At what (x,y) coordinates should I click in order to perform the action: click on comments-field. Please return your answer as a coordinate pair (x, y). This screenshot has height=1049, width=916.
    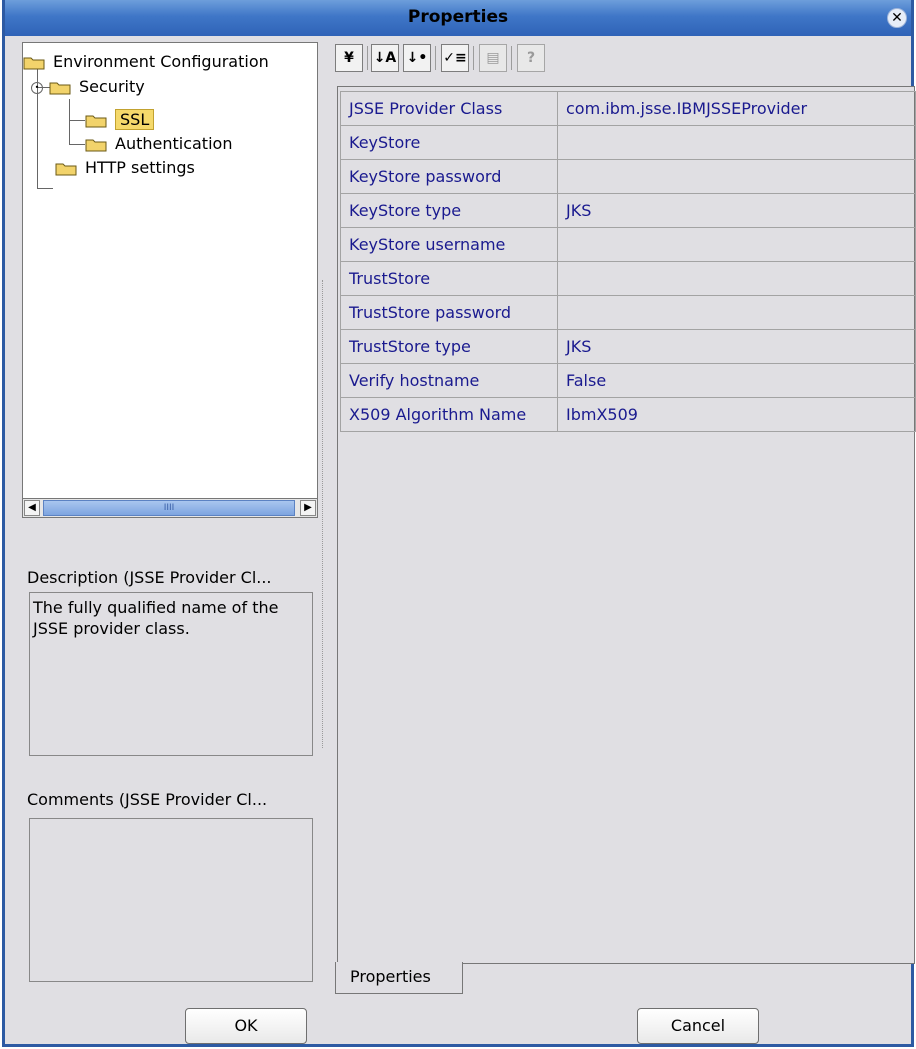
    Looking at the image, I should click on (171, 900).